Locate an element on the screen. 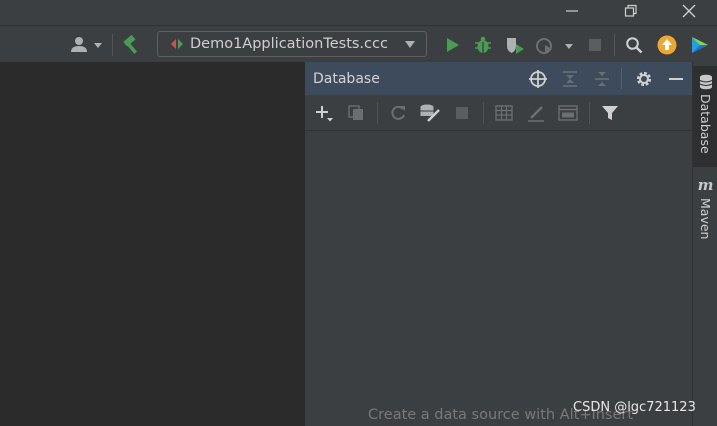 The height and width of the screenshot is (426, 717). right-tool-strip: Database m Maven is located at coordinates (704, 244).